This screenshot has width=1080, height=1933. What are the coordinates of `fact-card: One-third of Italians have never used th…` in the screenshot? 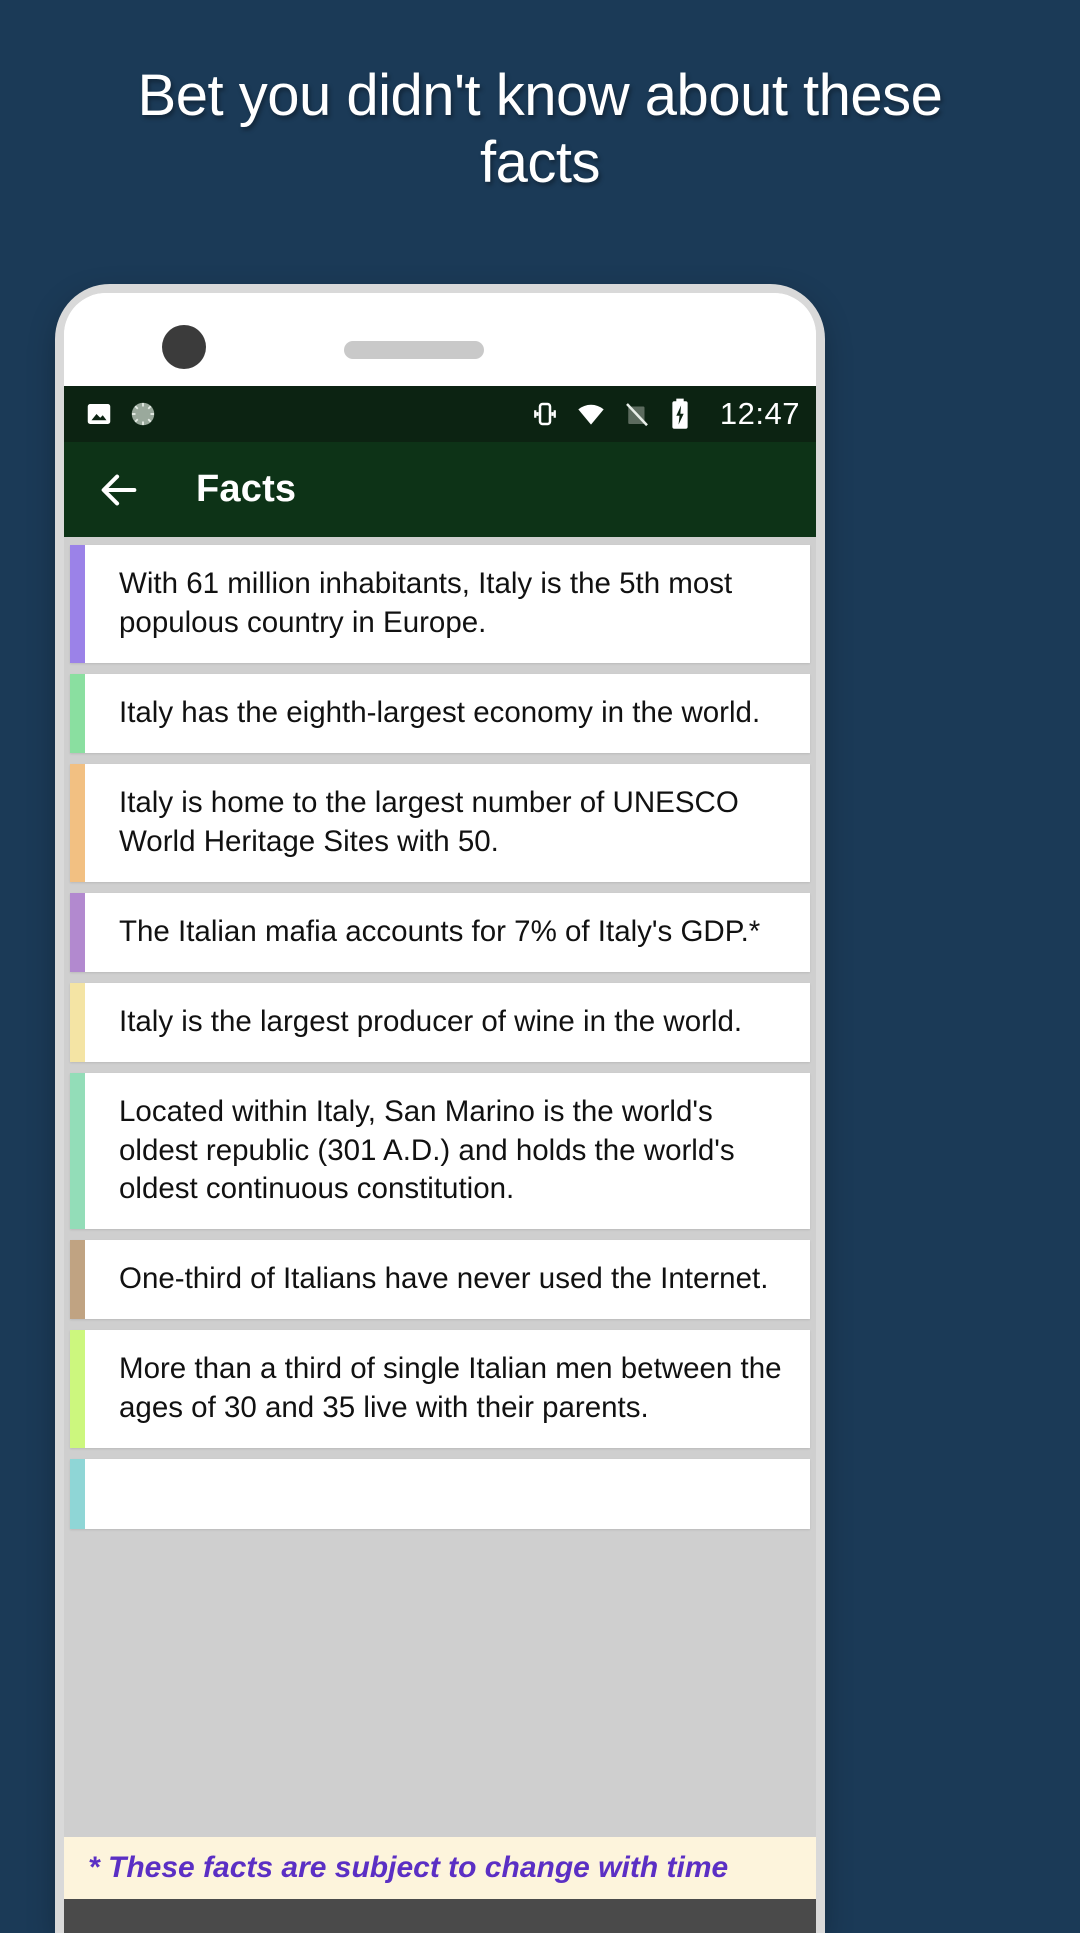 It's located at (440, 1280).